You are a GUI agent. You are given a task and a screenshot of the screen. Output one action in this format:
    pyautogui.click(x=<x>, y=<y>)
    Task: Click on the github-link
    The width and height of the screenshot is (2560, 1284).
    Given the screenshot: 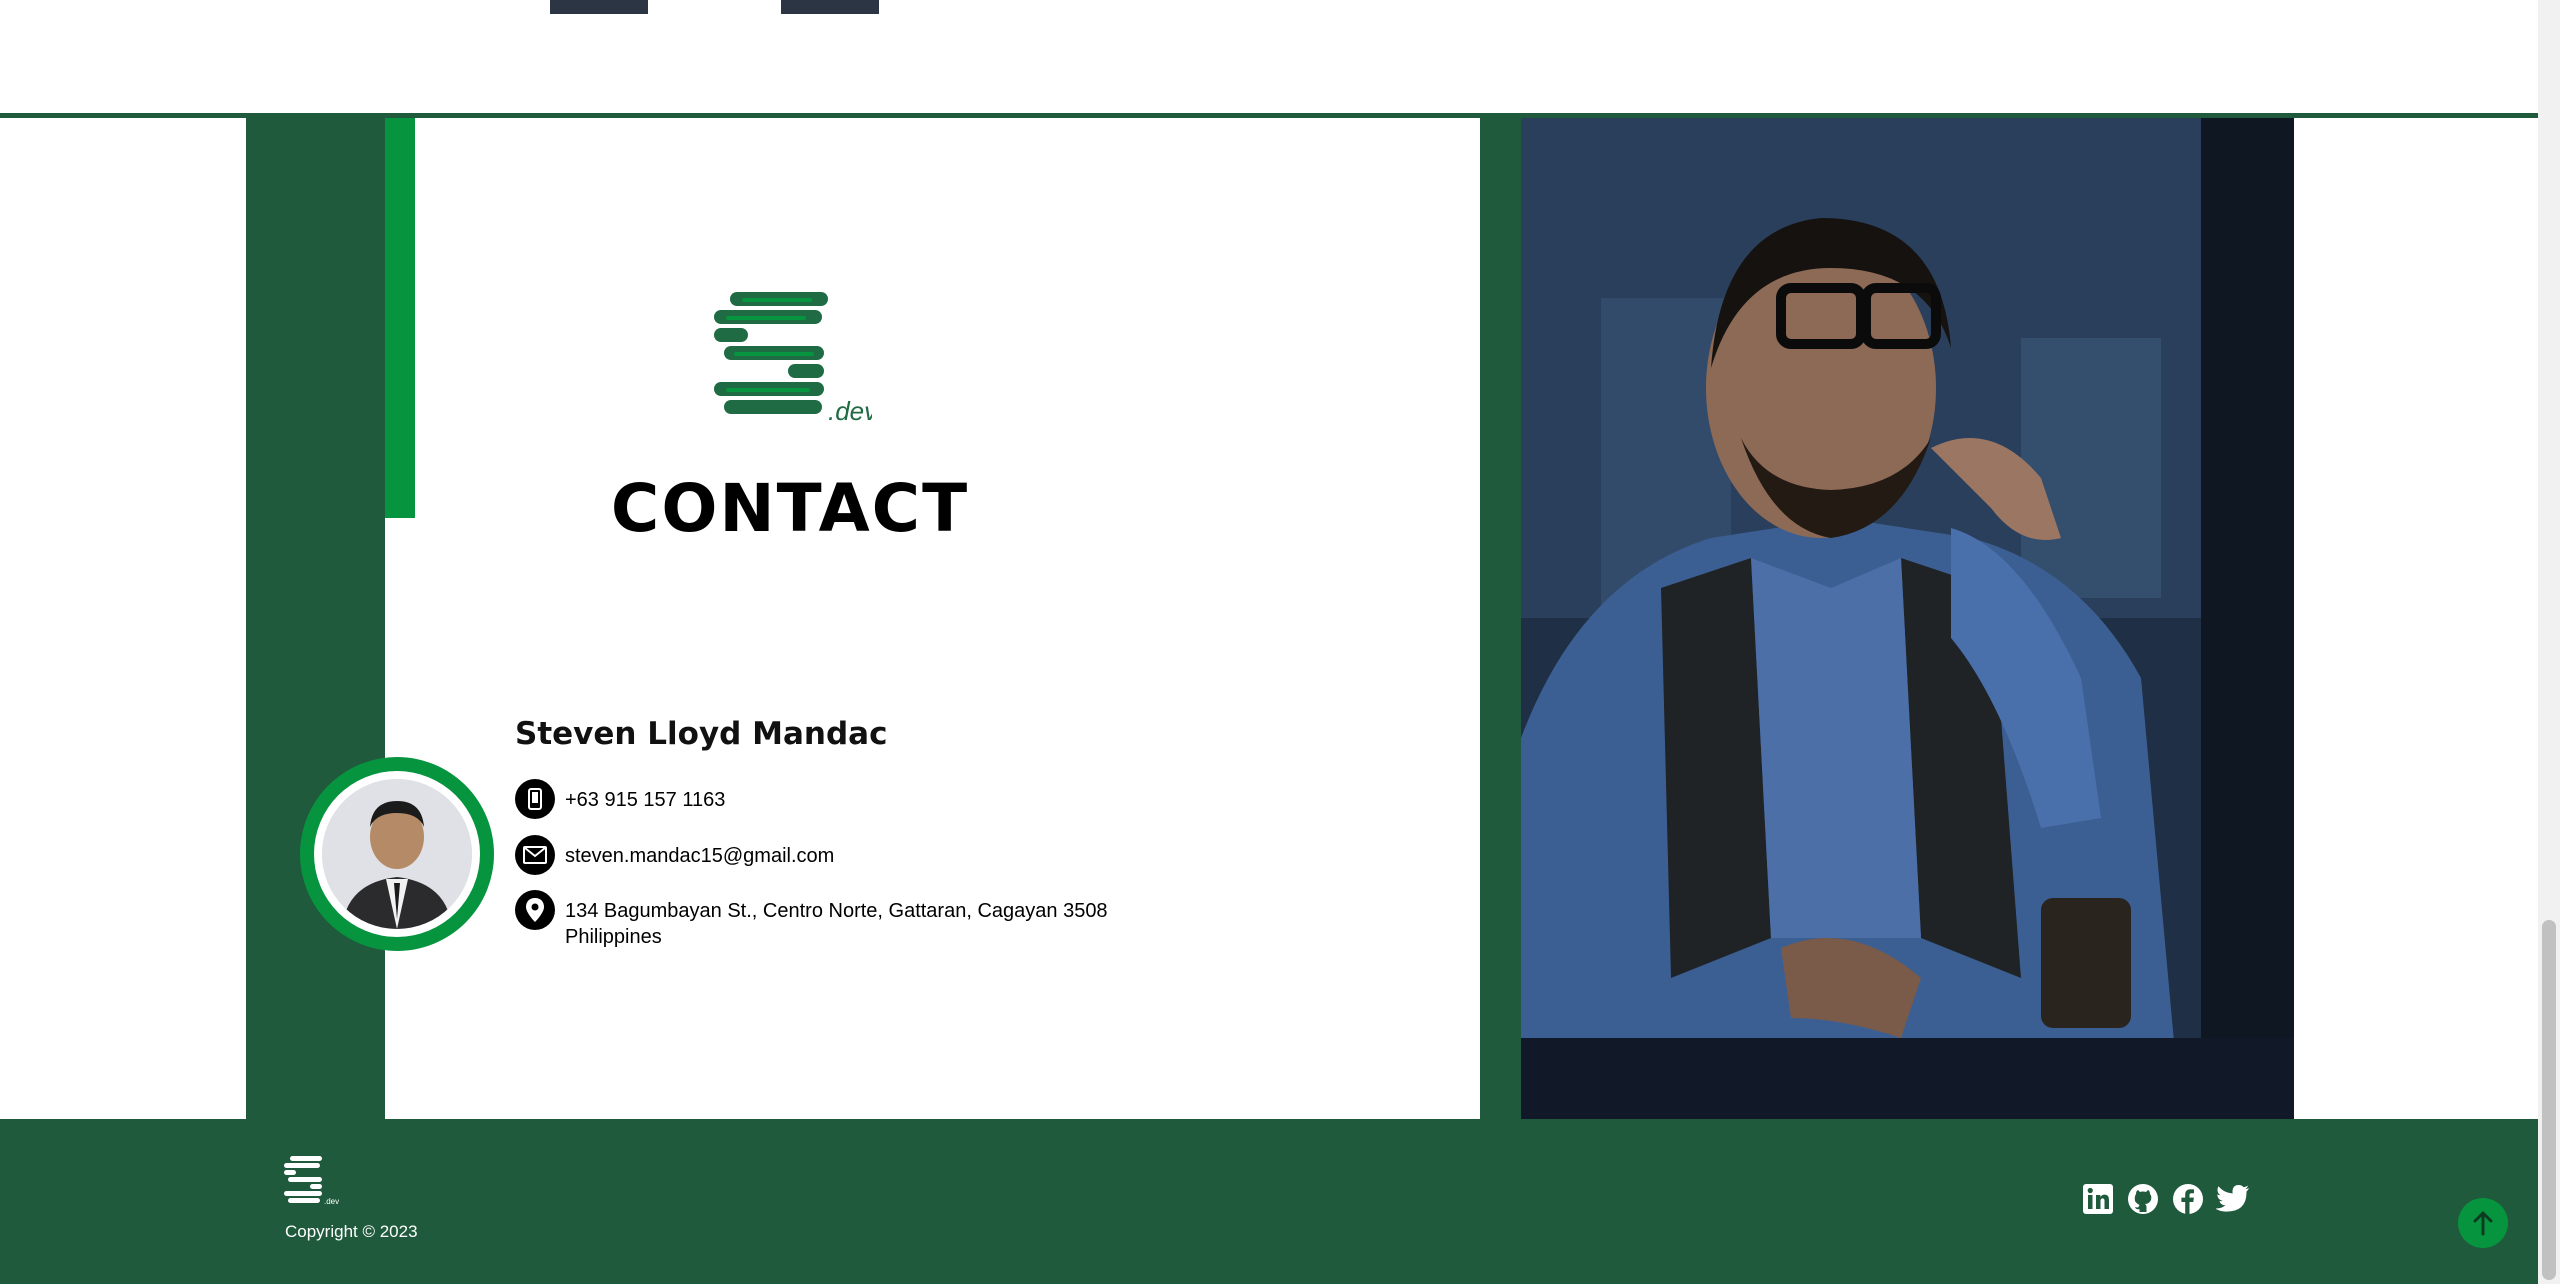 What is the action you would take?
    pyautogui.click(x=2143, y=1199)
    